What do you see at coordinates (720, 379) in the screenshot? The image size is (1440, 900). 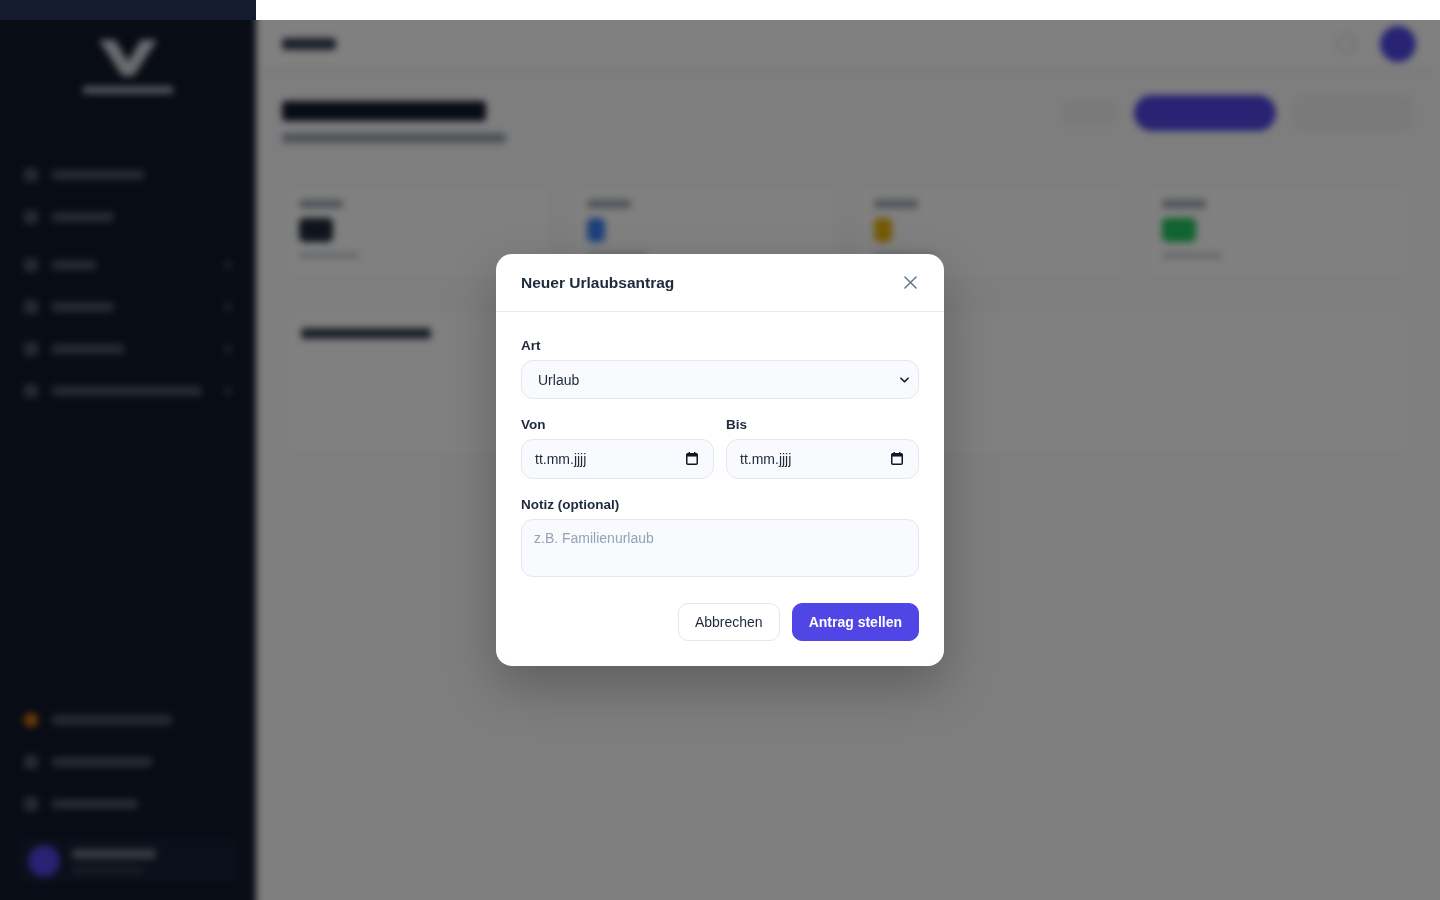 I see `type-select: Urlaub` at bounding box center [720, 379].